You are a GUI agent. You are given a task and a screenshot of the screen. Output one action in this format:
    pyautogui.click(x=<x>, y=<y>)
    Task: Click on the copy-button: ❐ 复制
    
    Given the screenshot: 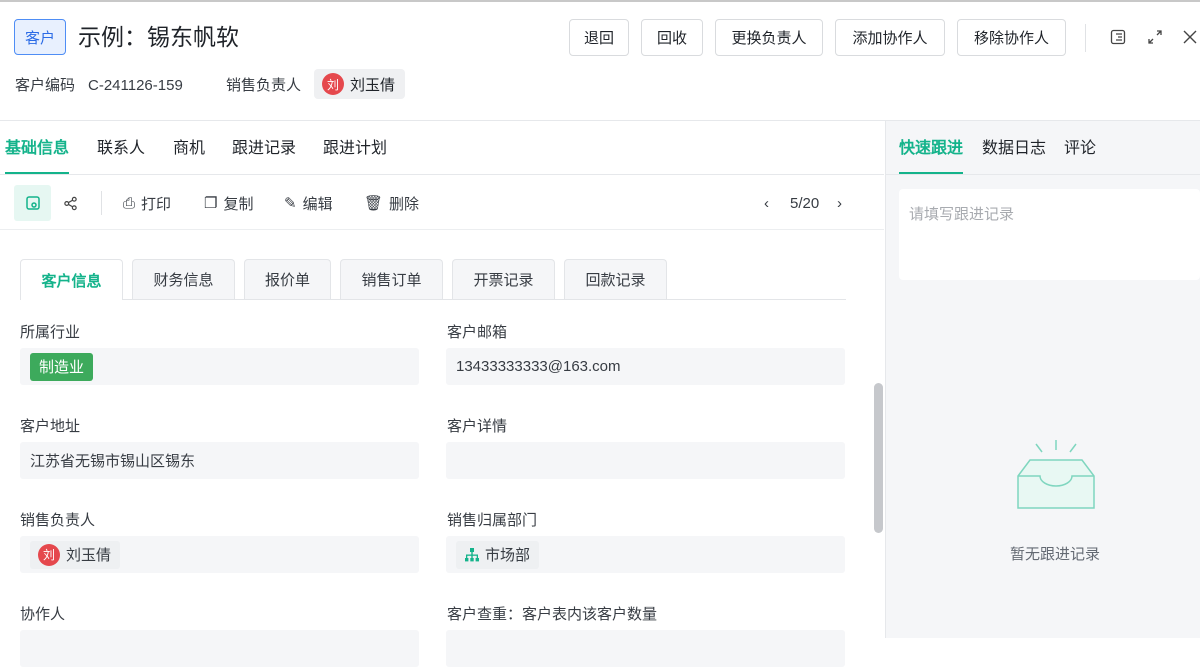 What is the action you would take?
    pyautogui.click(x=228, y=203)
    